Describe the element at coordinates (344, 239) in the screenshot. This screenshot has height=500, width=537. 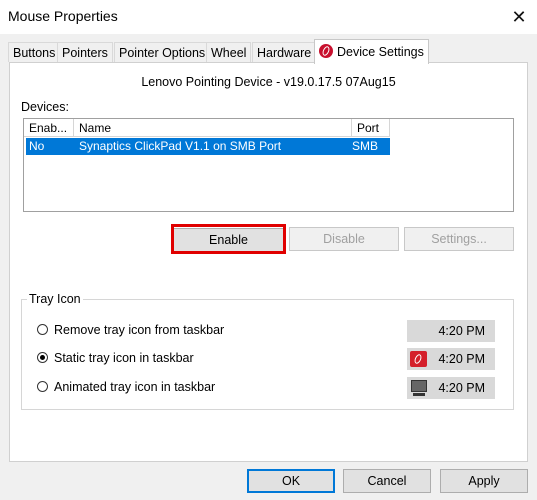
I see `disable-button: Disable` at that location.